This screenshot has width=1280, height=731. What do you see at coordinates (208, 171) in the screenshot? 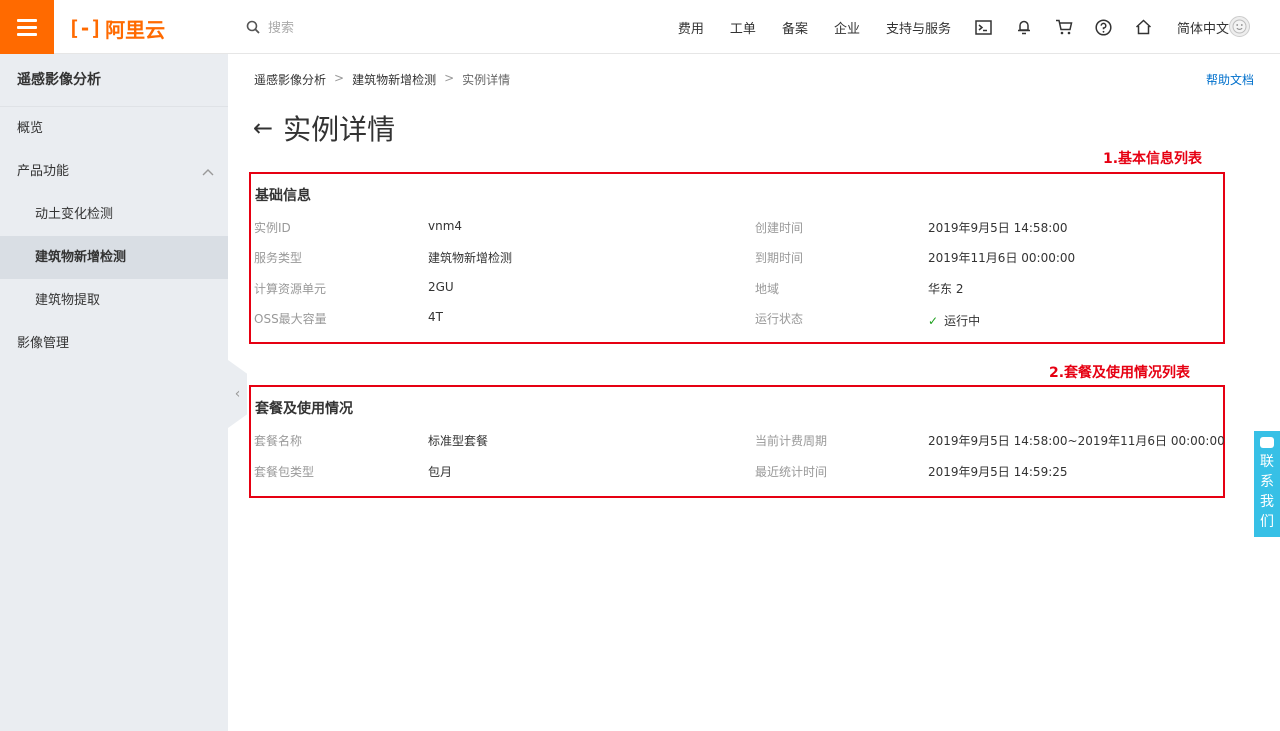
I see `chevron-up-icon` at bounding box center [208, 171].